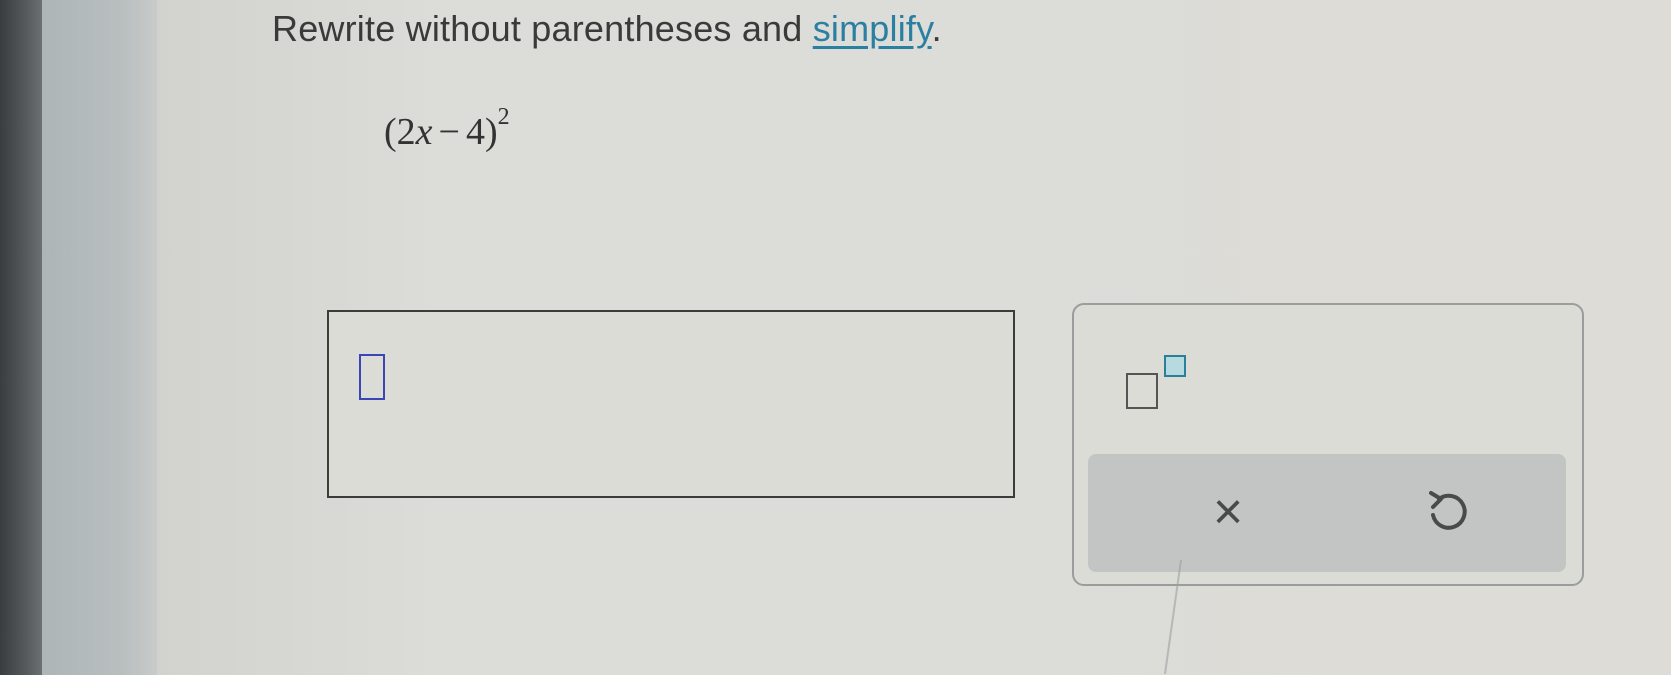 The image size is (1671, 675). I want to click on constant: 4, so click(475, 132).